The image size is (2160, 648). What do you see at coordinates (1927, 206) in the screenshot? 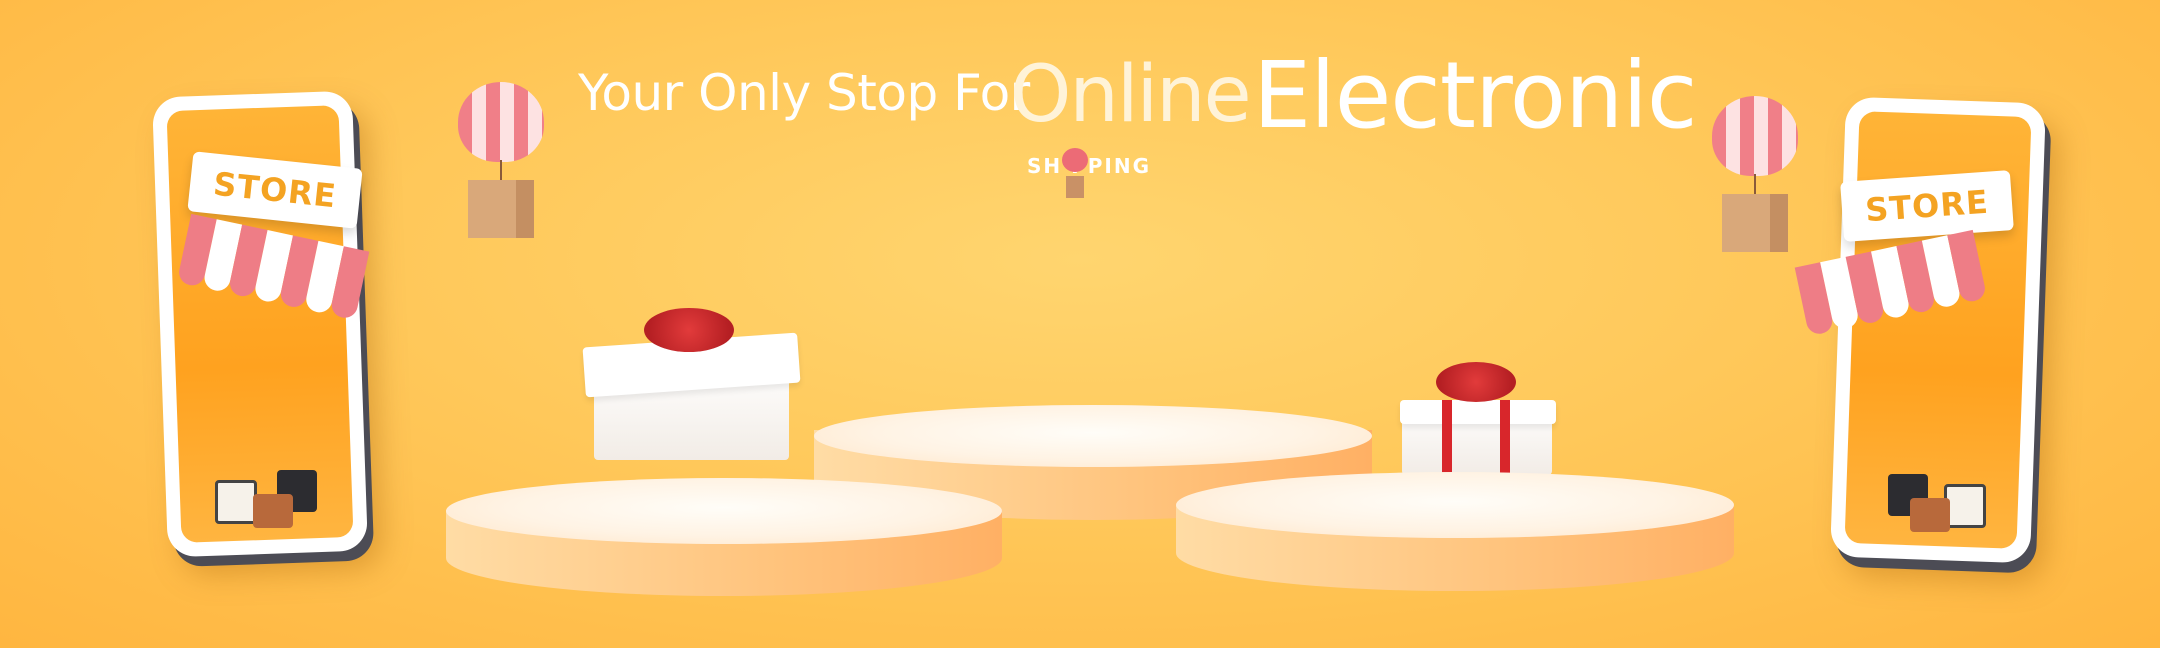
I see `right-store-sign: STORE` at bounding box center [1927, 206].